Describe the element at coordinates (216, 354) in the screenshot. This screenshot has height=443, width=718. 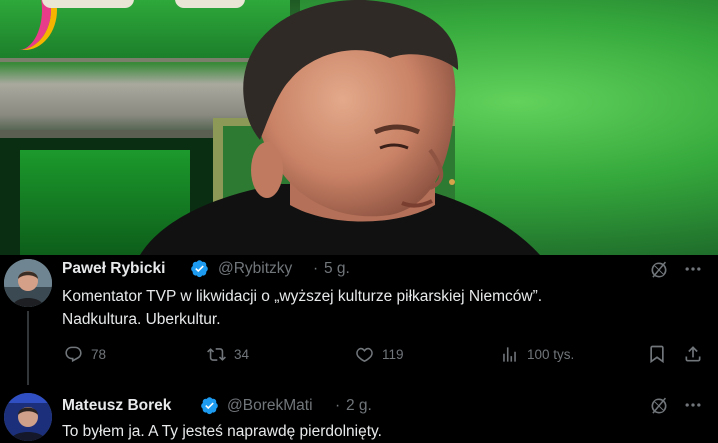
I see `retweet-icon` at that location.